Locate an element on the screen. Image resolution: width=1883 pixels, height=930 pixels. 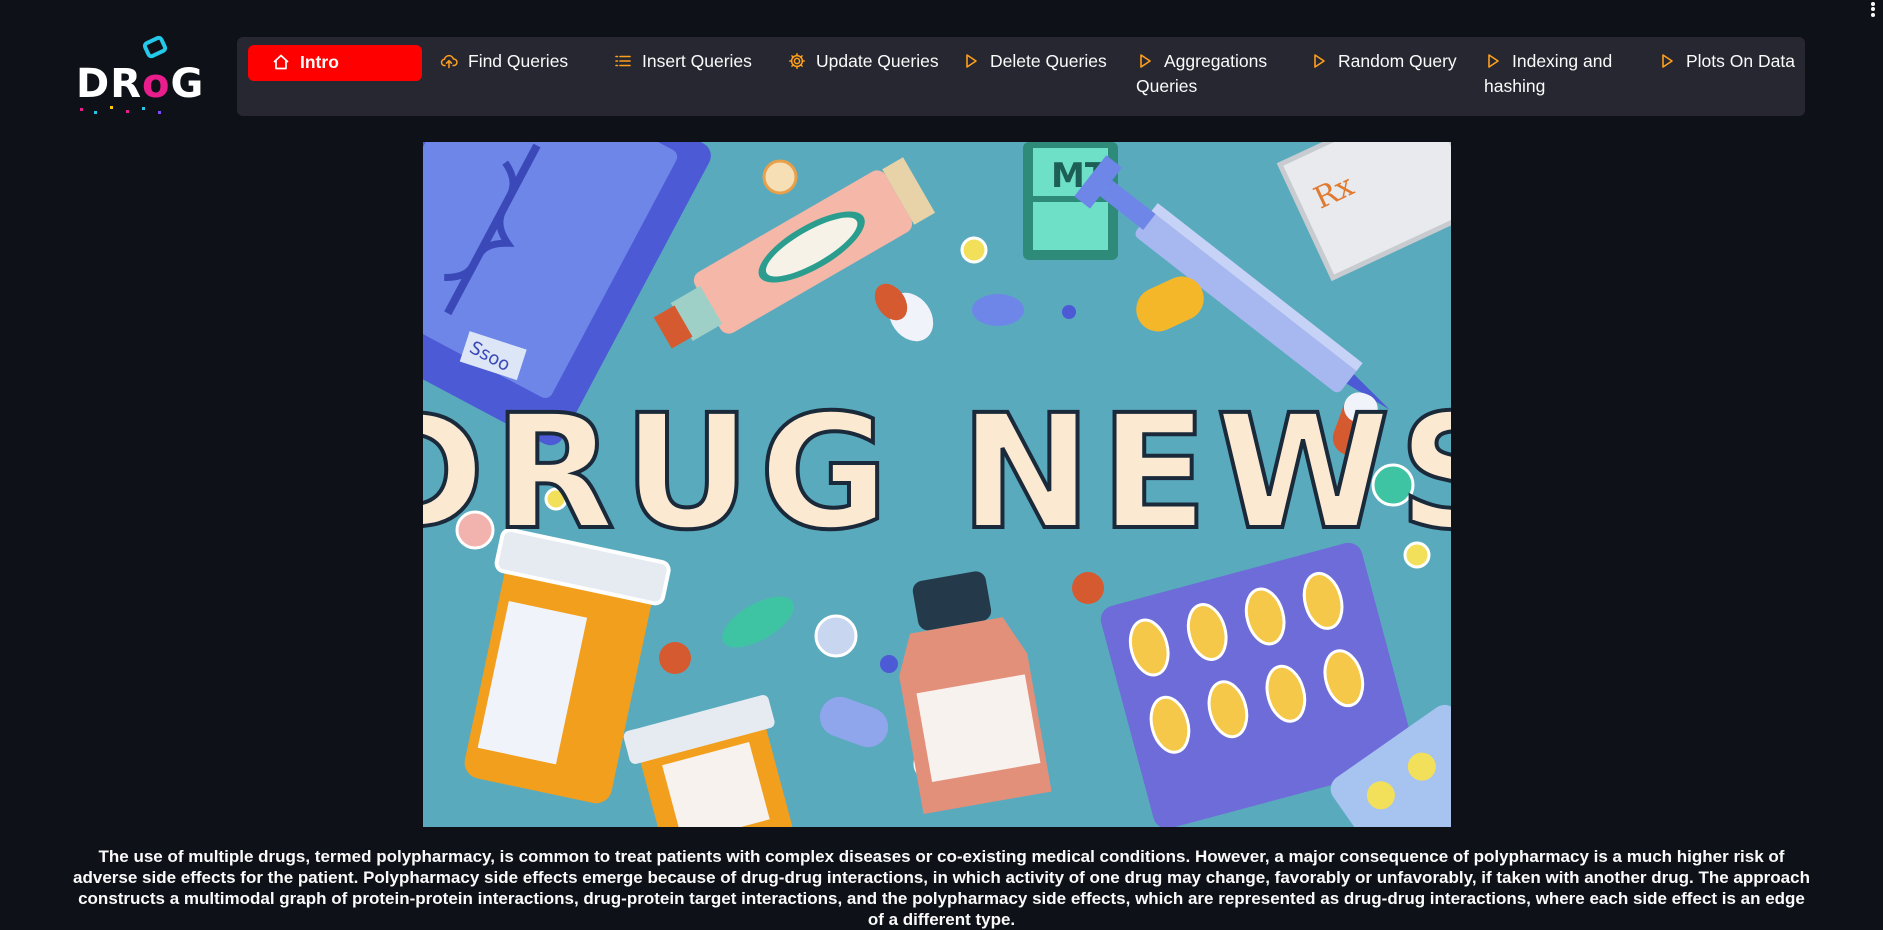
house-icon is located at coordinates (281, 62).